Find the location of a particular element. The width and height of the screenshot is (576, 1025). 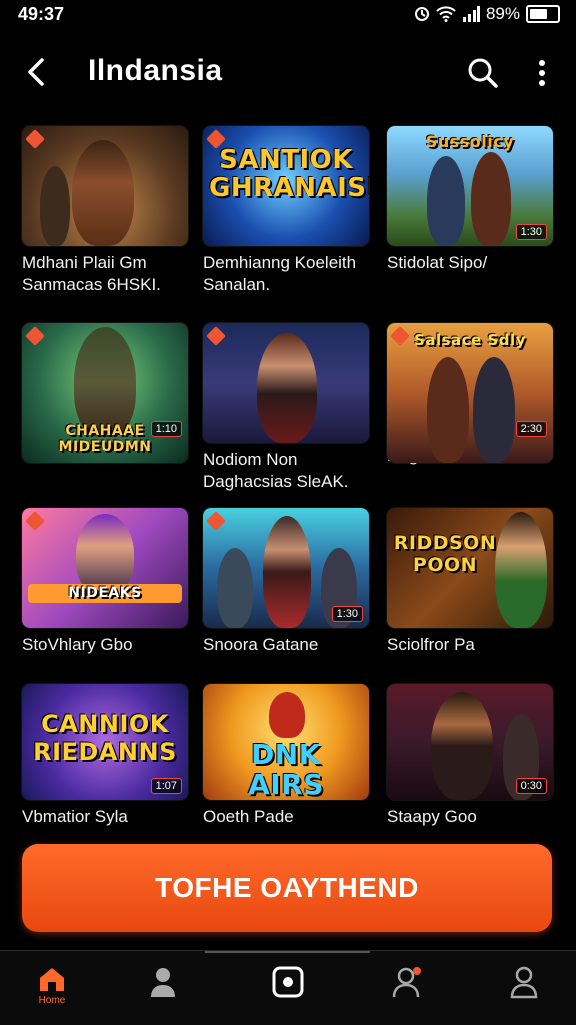

duration-badge: 1:07 is located at coordinates (166, 786).